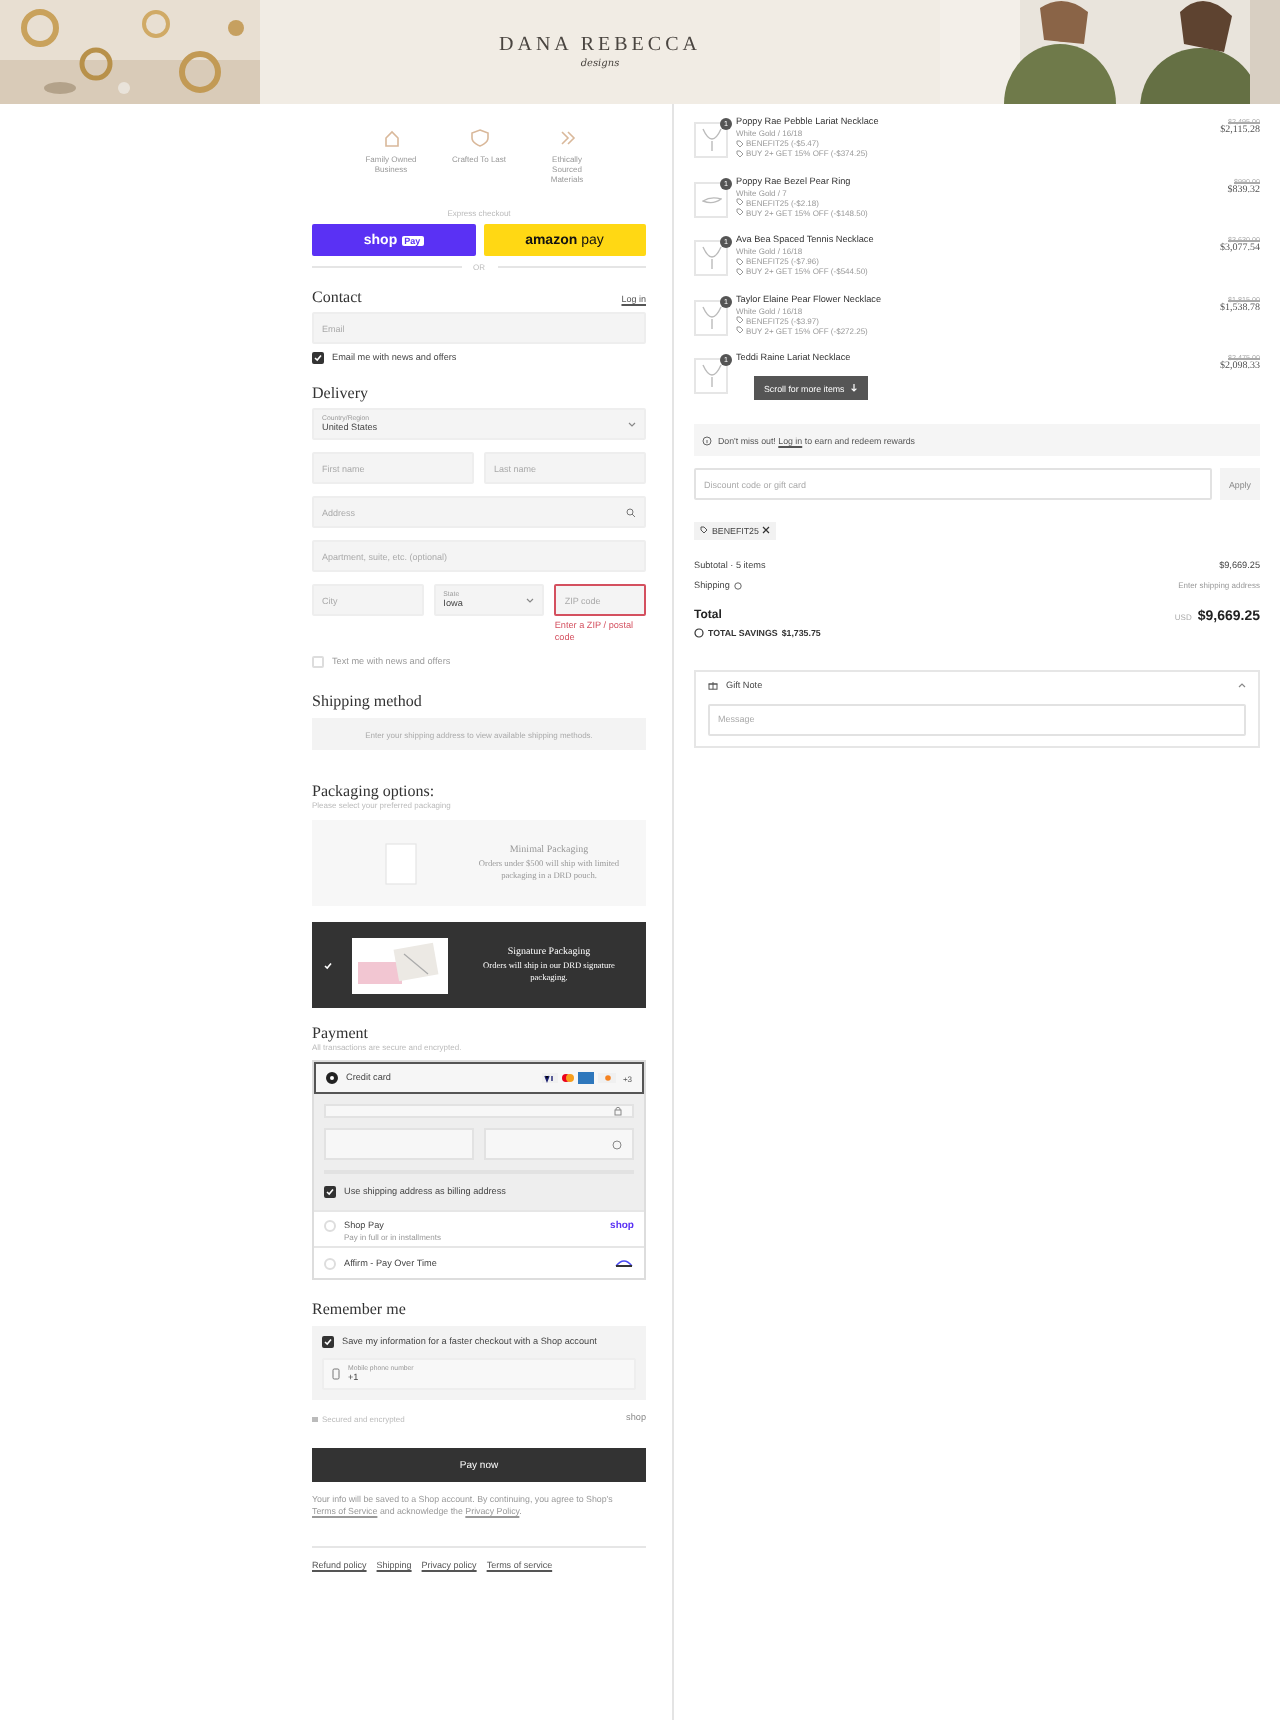 This screenshot has height=1720, width=1280. What do you see at coordinates (340, 393) in the screenshot?
I see `section-title: Delivery` at bounding box center [340, 393].